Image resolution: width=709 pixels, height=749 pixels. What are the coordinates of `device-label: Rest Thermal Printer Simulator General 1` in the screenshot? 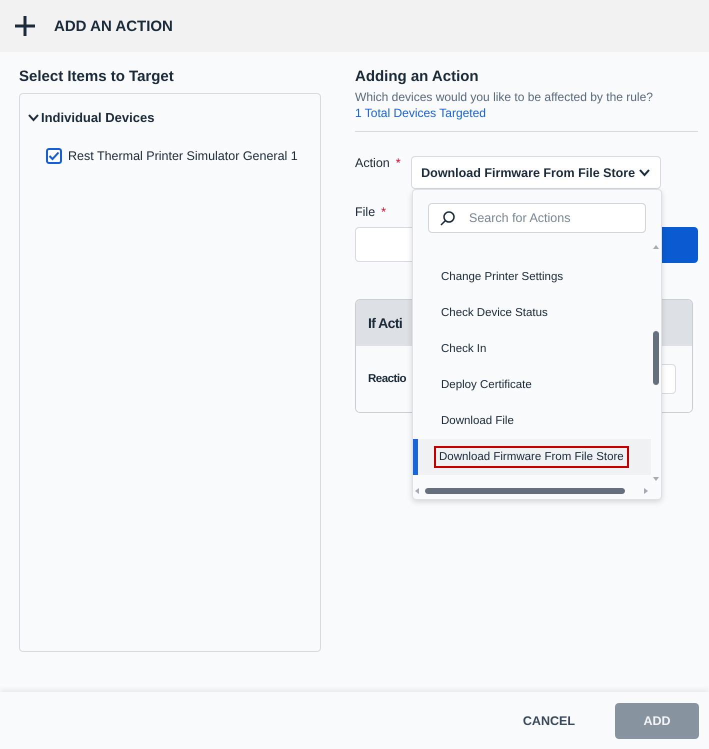 It's located at (183, 156).